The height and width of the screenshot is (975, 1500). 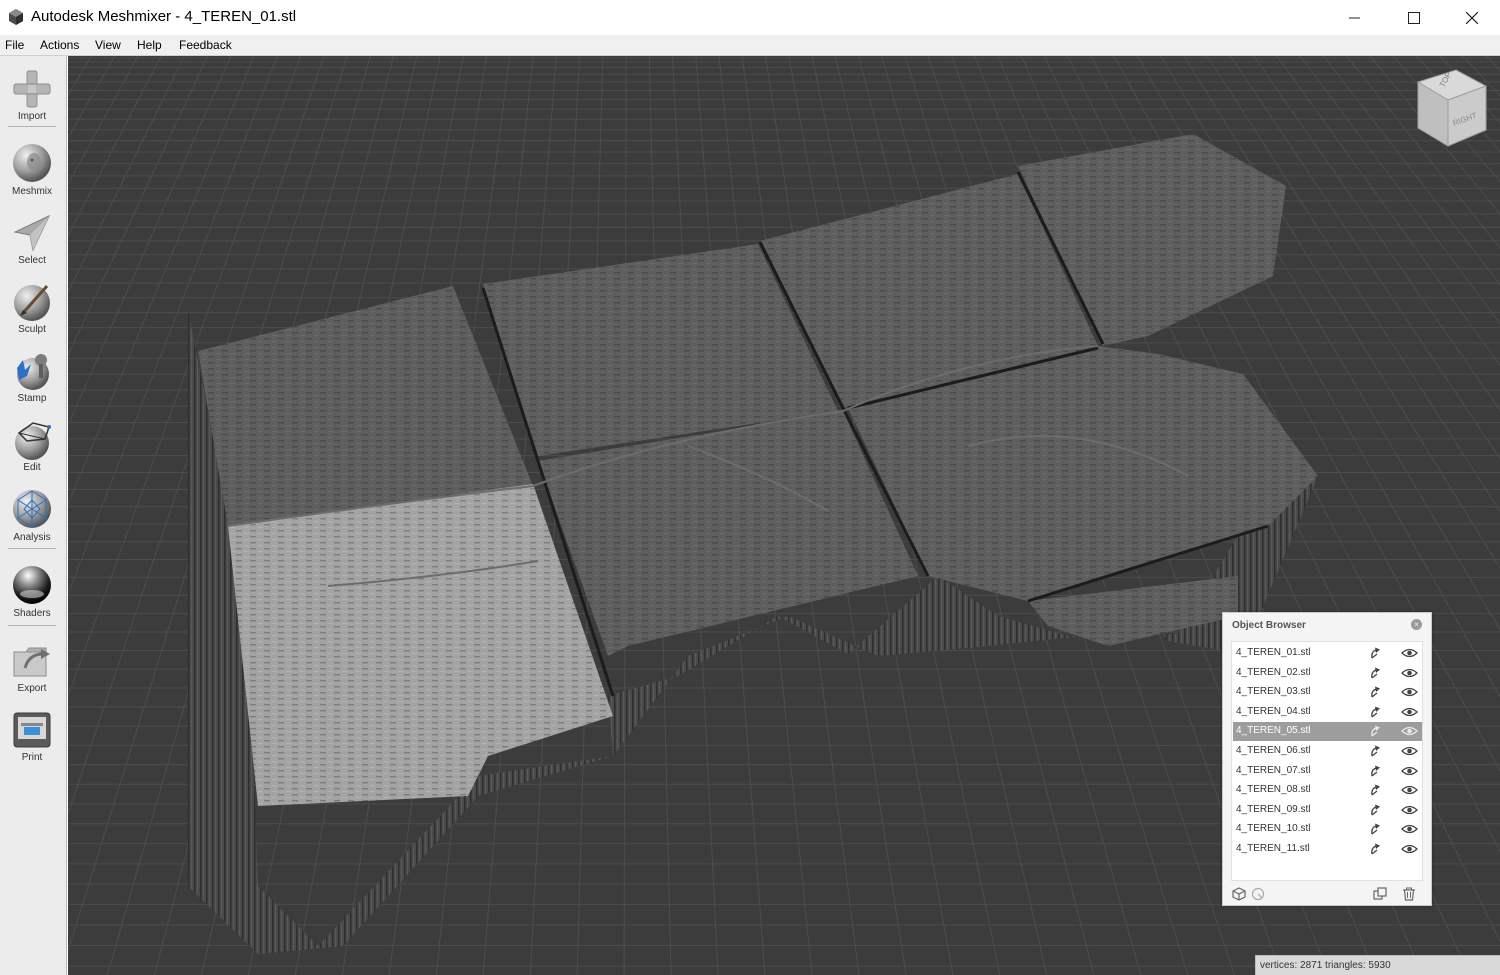 I want to click on menu-help: Help, so click(x=149, y=45).